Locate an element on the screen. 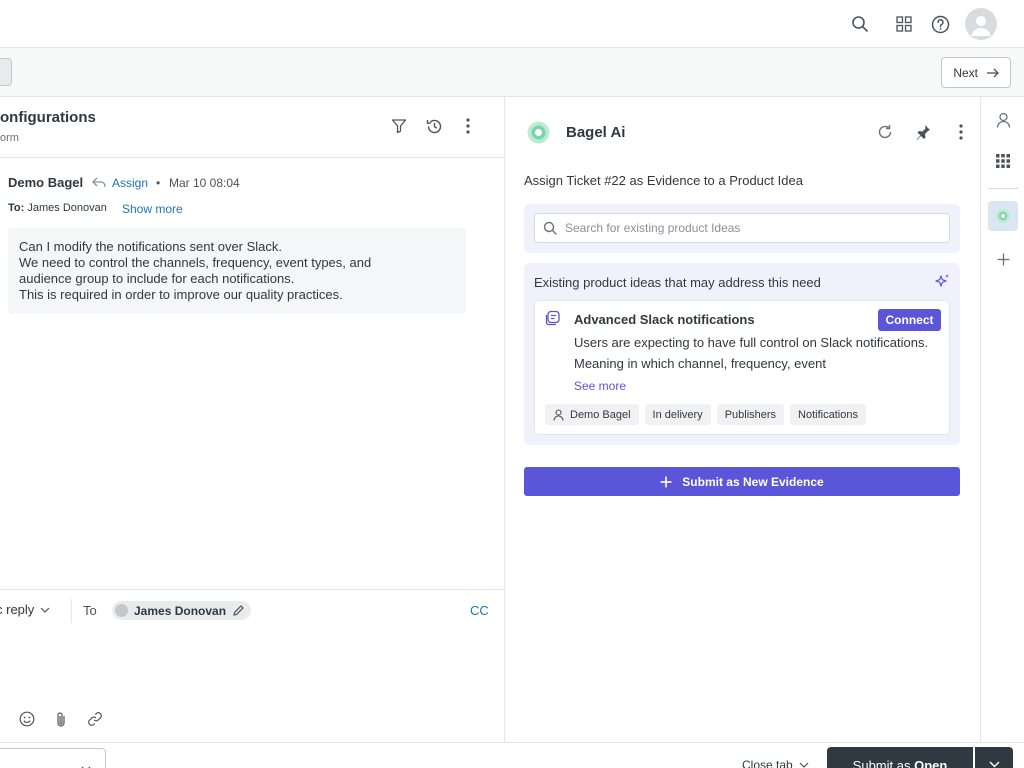 The width and height of the screenshot is (1024, 768). bagel-title: Bagel Ai is located at coordinates (596, 132).